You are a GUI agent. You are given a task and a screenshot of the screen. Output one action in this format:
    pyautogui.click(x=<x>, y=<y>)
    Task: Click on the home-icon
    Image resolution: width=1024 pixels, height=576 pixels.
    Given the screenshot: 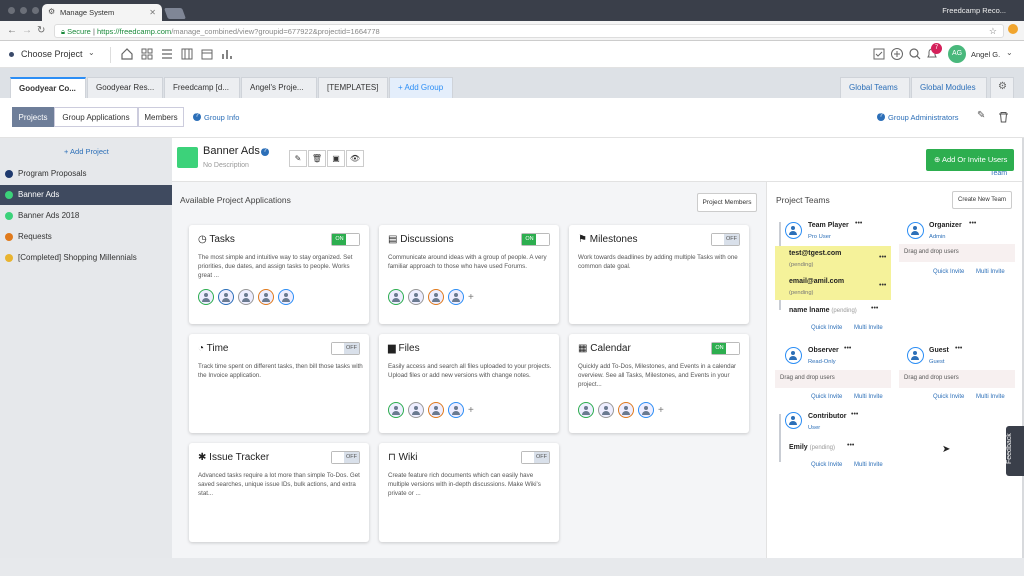 What is the action you would take?
    pyautogui.click(x=127, y=54)
    